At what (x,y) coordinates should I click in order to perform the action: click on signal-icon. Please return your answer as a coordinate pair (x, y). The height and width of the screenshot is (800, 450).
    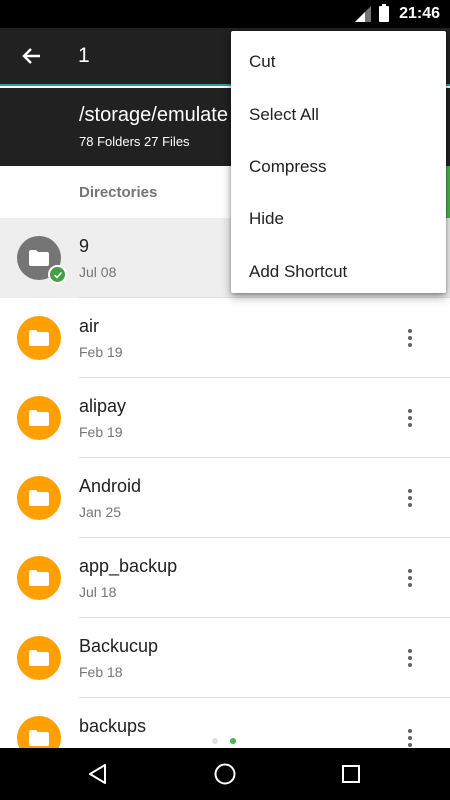
    Looking at the image, I should click on (363, 14).